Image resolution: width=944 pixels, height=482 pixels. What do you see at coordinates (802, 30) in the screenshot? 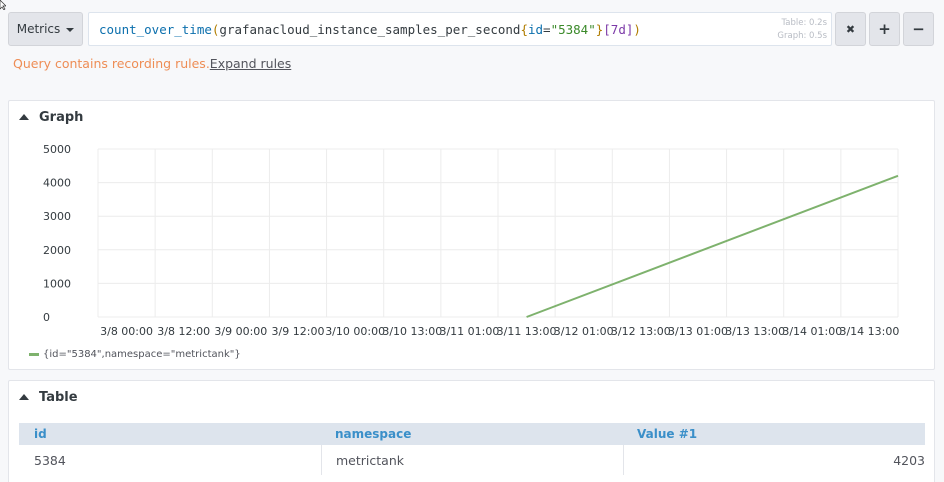
I see `query-timings: Table: 0.2s Graph: 0.5s` at bounding box center [802, 30].